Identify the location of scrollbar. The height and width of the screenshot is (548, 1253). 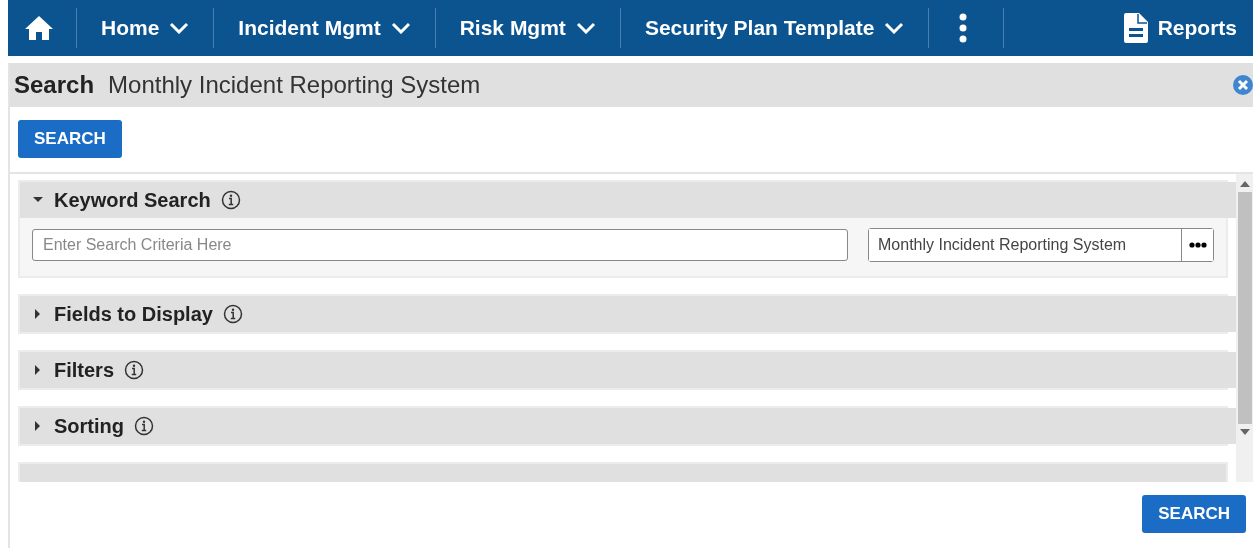
(1244, 328).